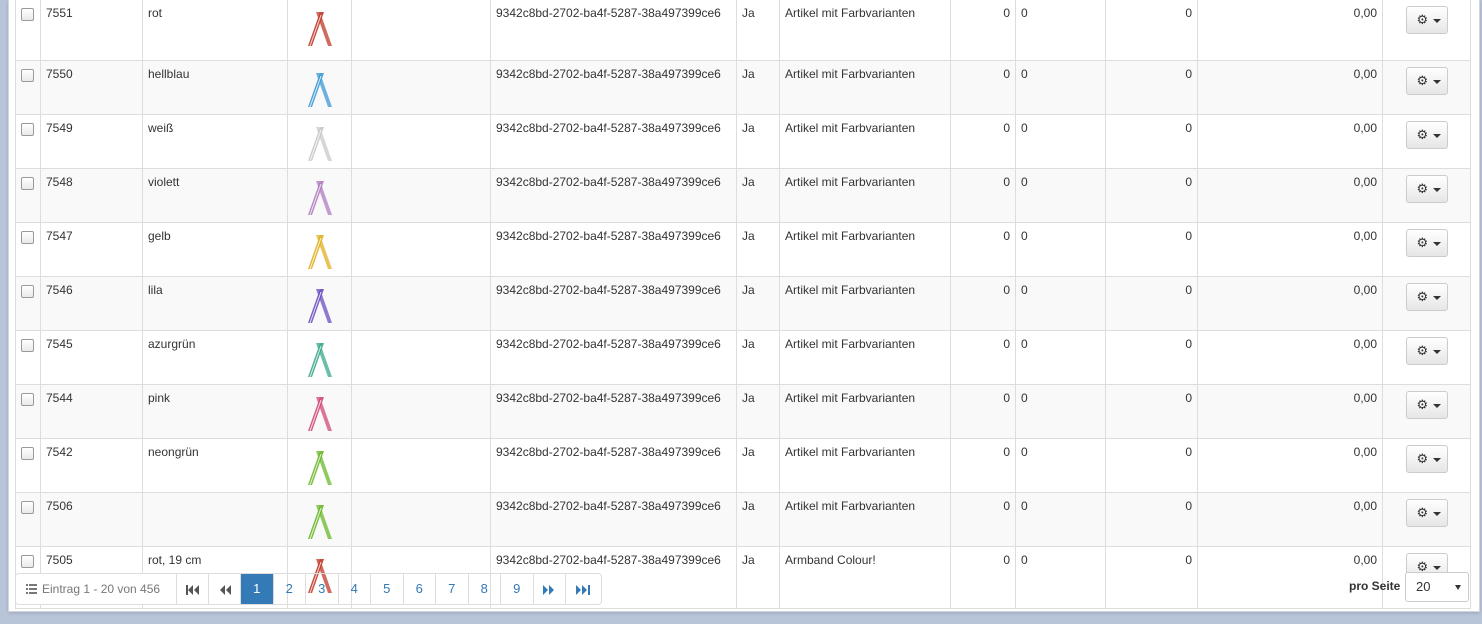 The width and height of the screenshot is (1482, 624). I want to click on first-page-button, so click(192, 589).